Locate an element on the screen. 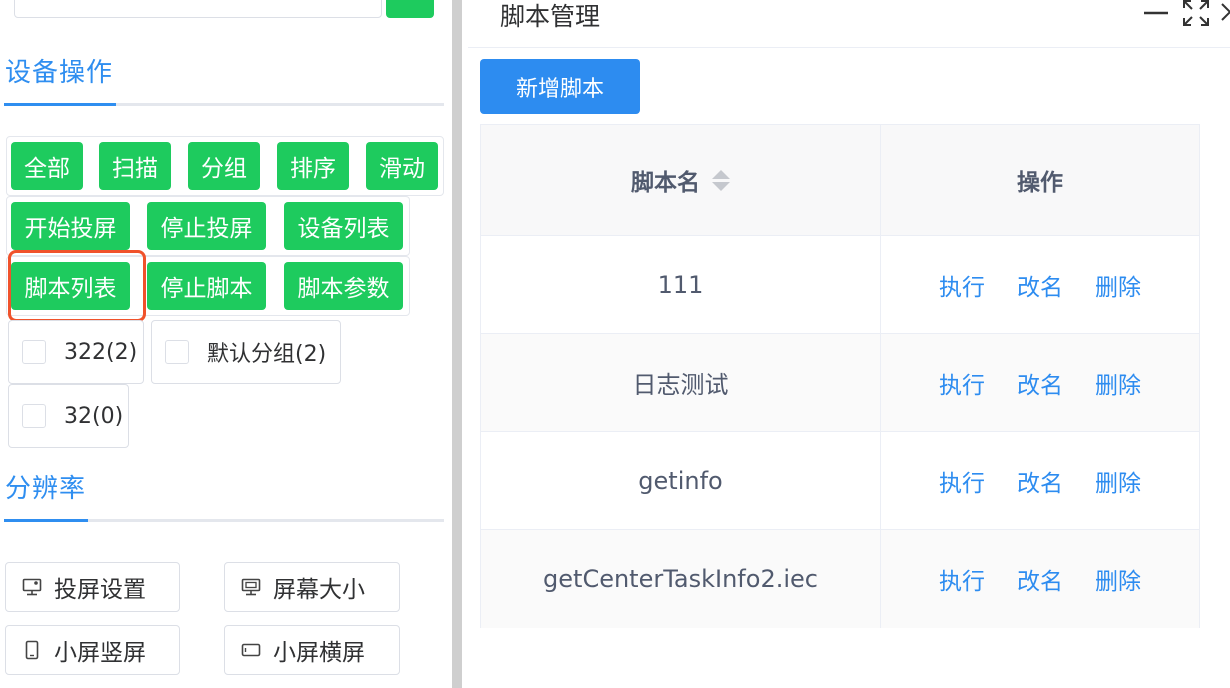  table-row: 日志测试 执行 改名 删除 is located at coordinates (840, 383).